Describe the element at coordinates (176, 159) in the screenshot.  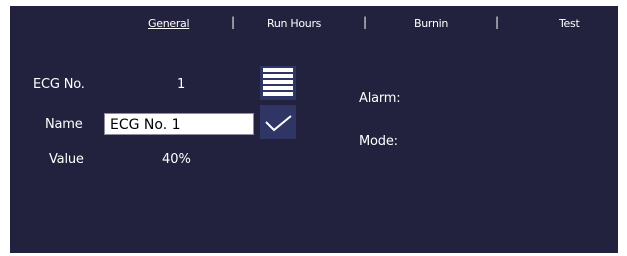
I see `value-reading: 40%` at that location.